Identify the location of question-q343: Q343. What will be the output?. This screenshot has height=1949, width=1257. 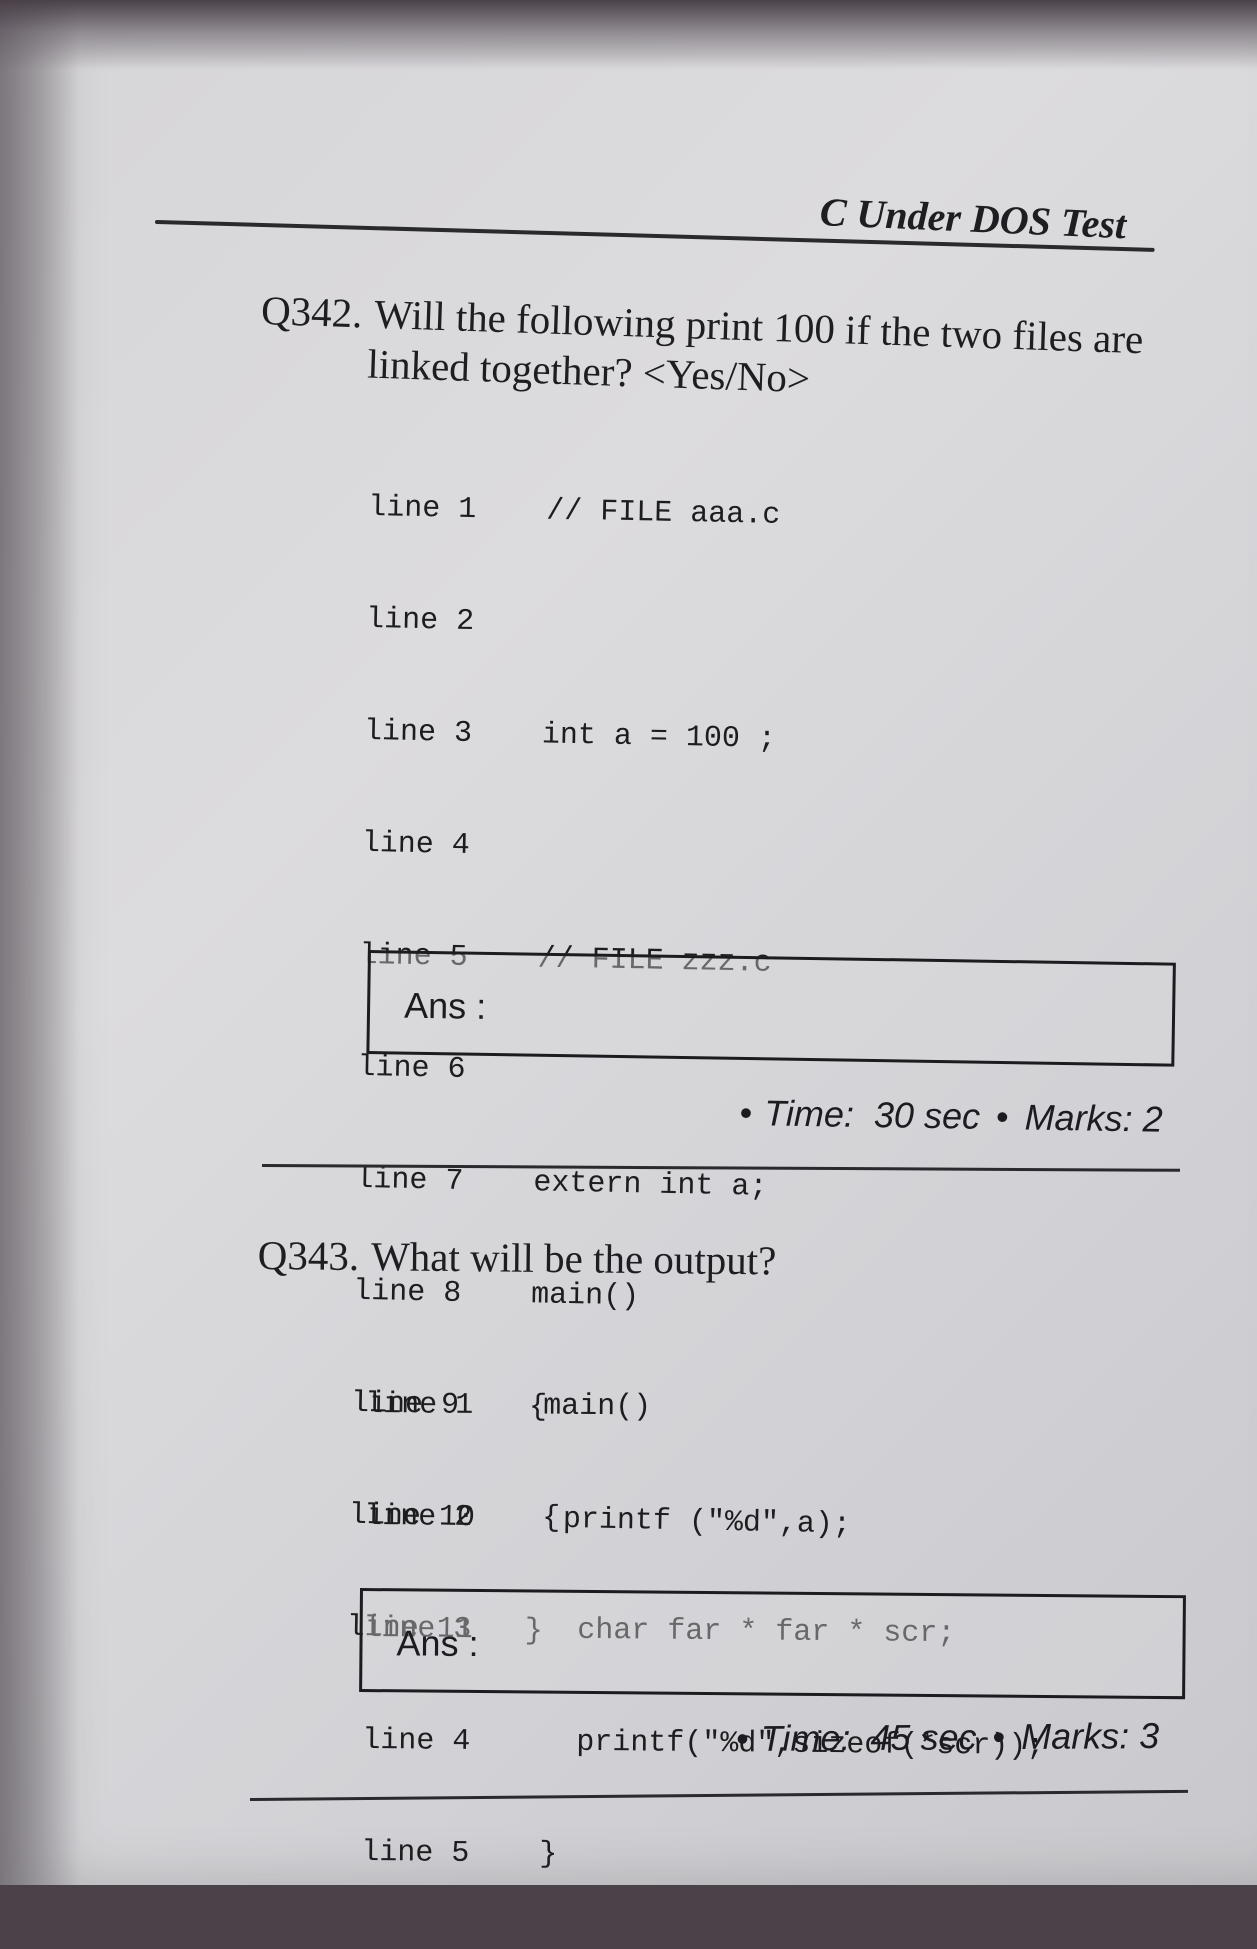
(516, 1257).